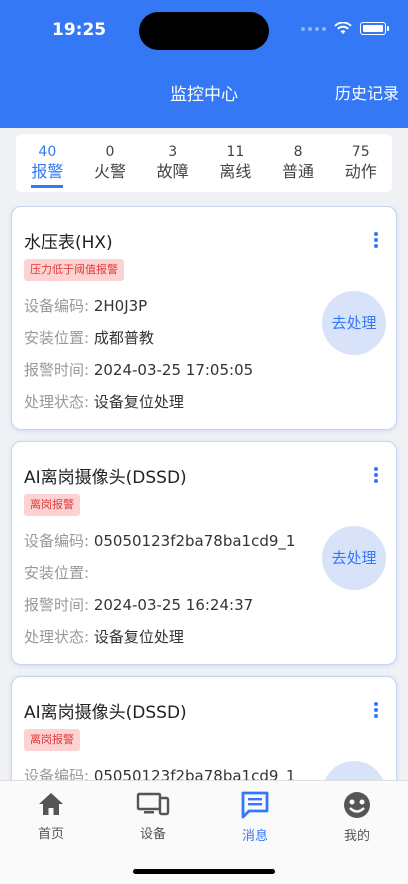 The width and height of the screenshot is (408, 884). Describe the element at coordinates (254, 836) in the screenshot. I see `nav-label: 消息` at that location.